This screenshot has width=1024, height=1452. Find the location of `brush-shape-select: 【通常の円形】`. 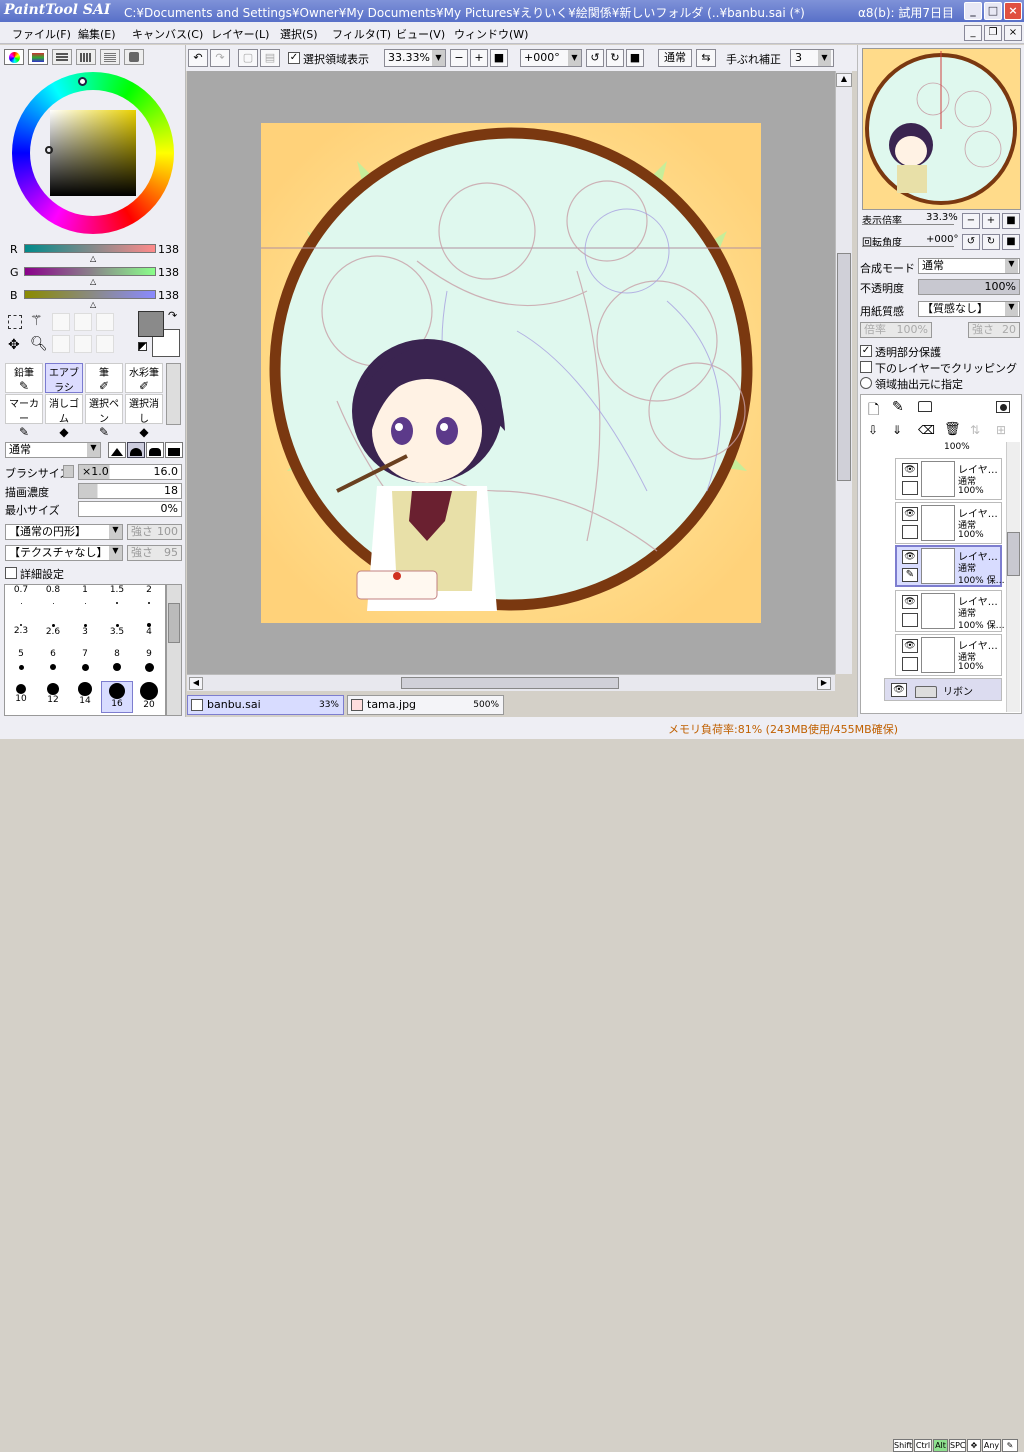

brush-shape-select: 【通常の円形】 is located at coordinates (64, 532).